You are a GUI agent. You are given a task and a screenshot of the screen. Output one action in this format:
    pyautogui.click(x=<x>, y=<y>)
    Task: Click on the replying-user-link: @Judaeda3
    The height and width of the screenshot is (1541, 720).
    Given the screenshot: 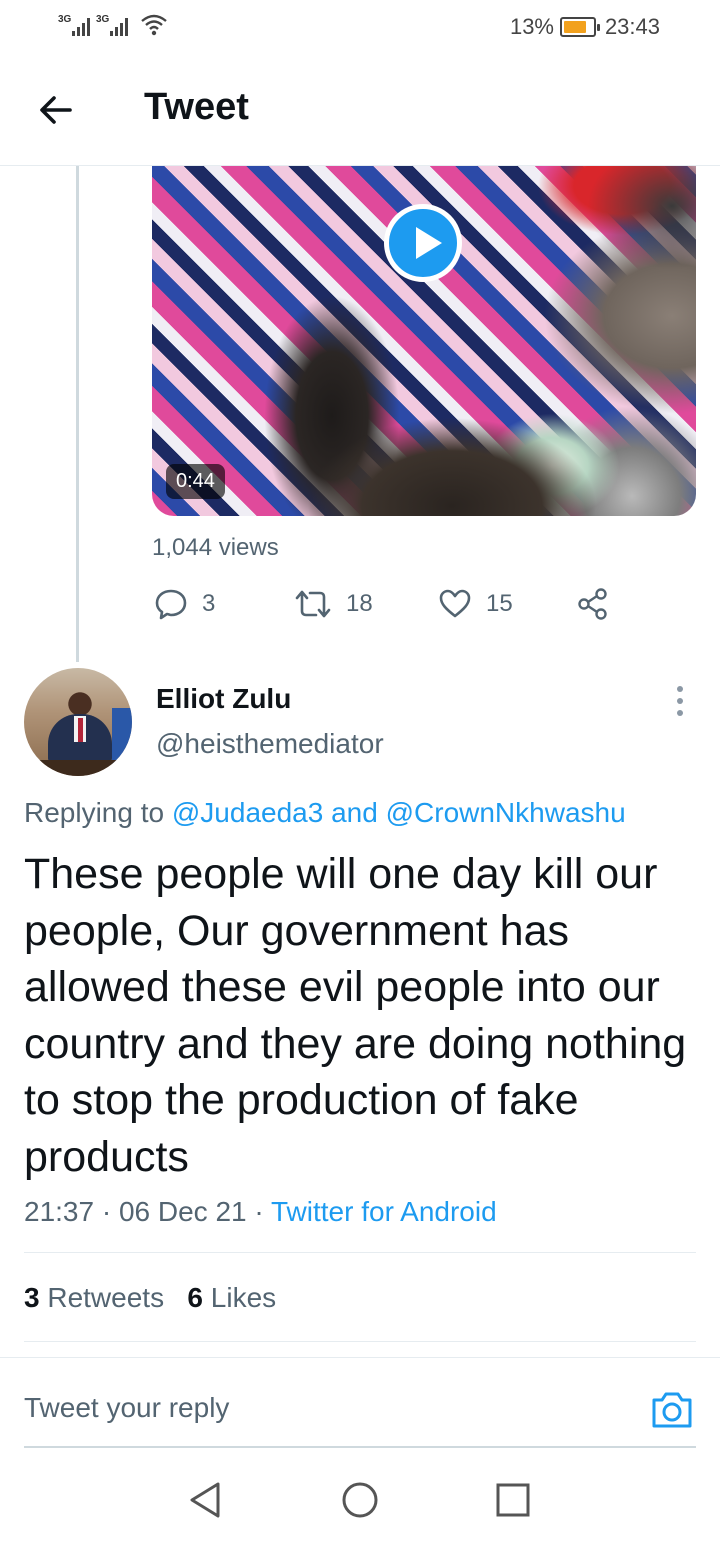 What is the action you would take?
    pyautogui.click(x=247, y=812)
    